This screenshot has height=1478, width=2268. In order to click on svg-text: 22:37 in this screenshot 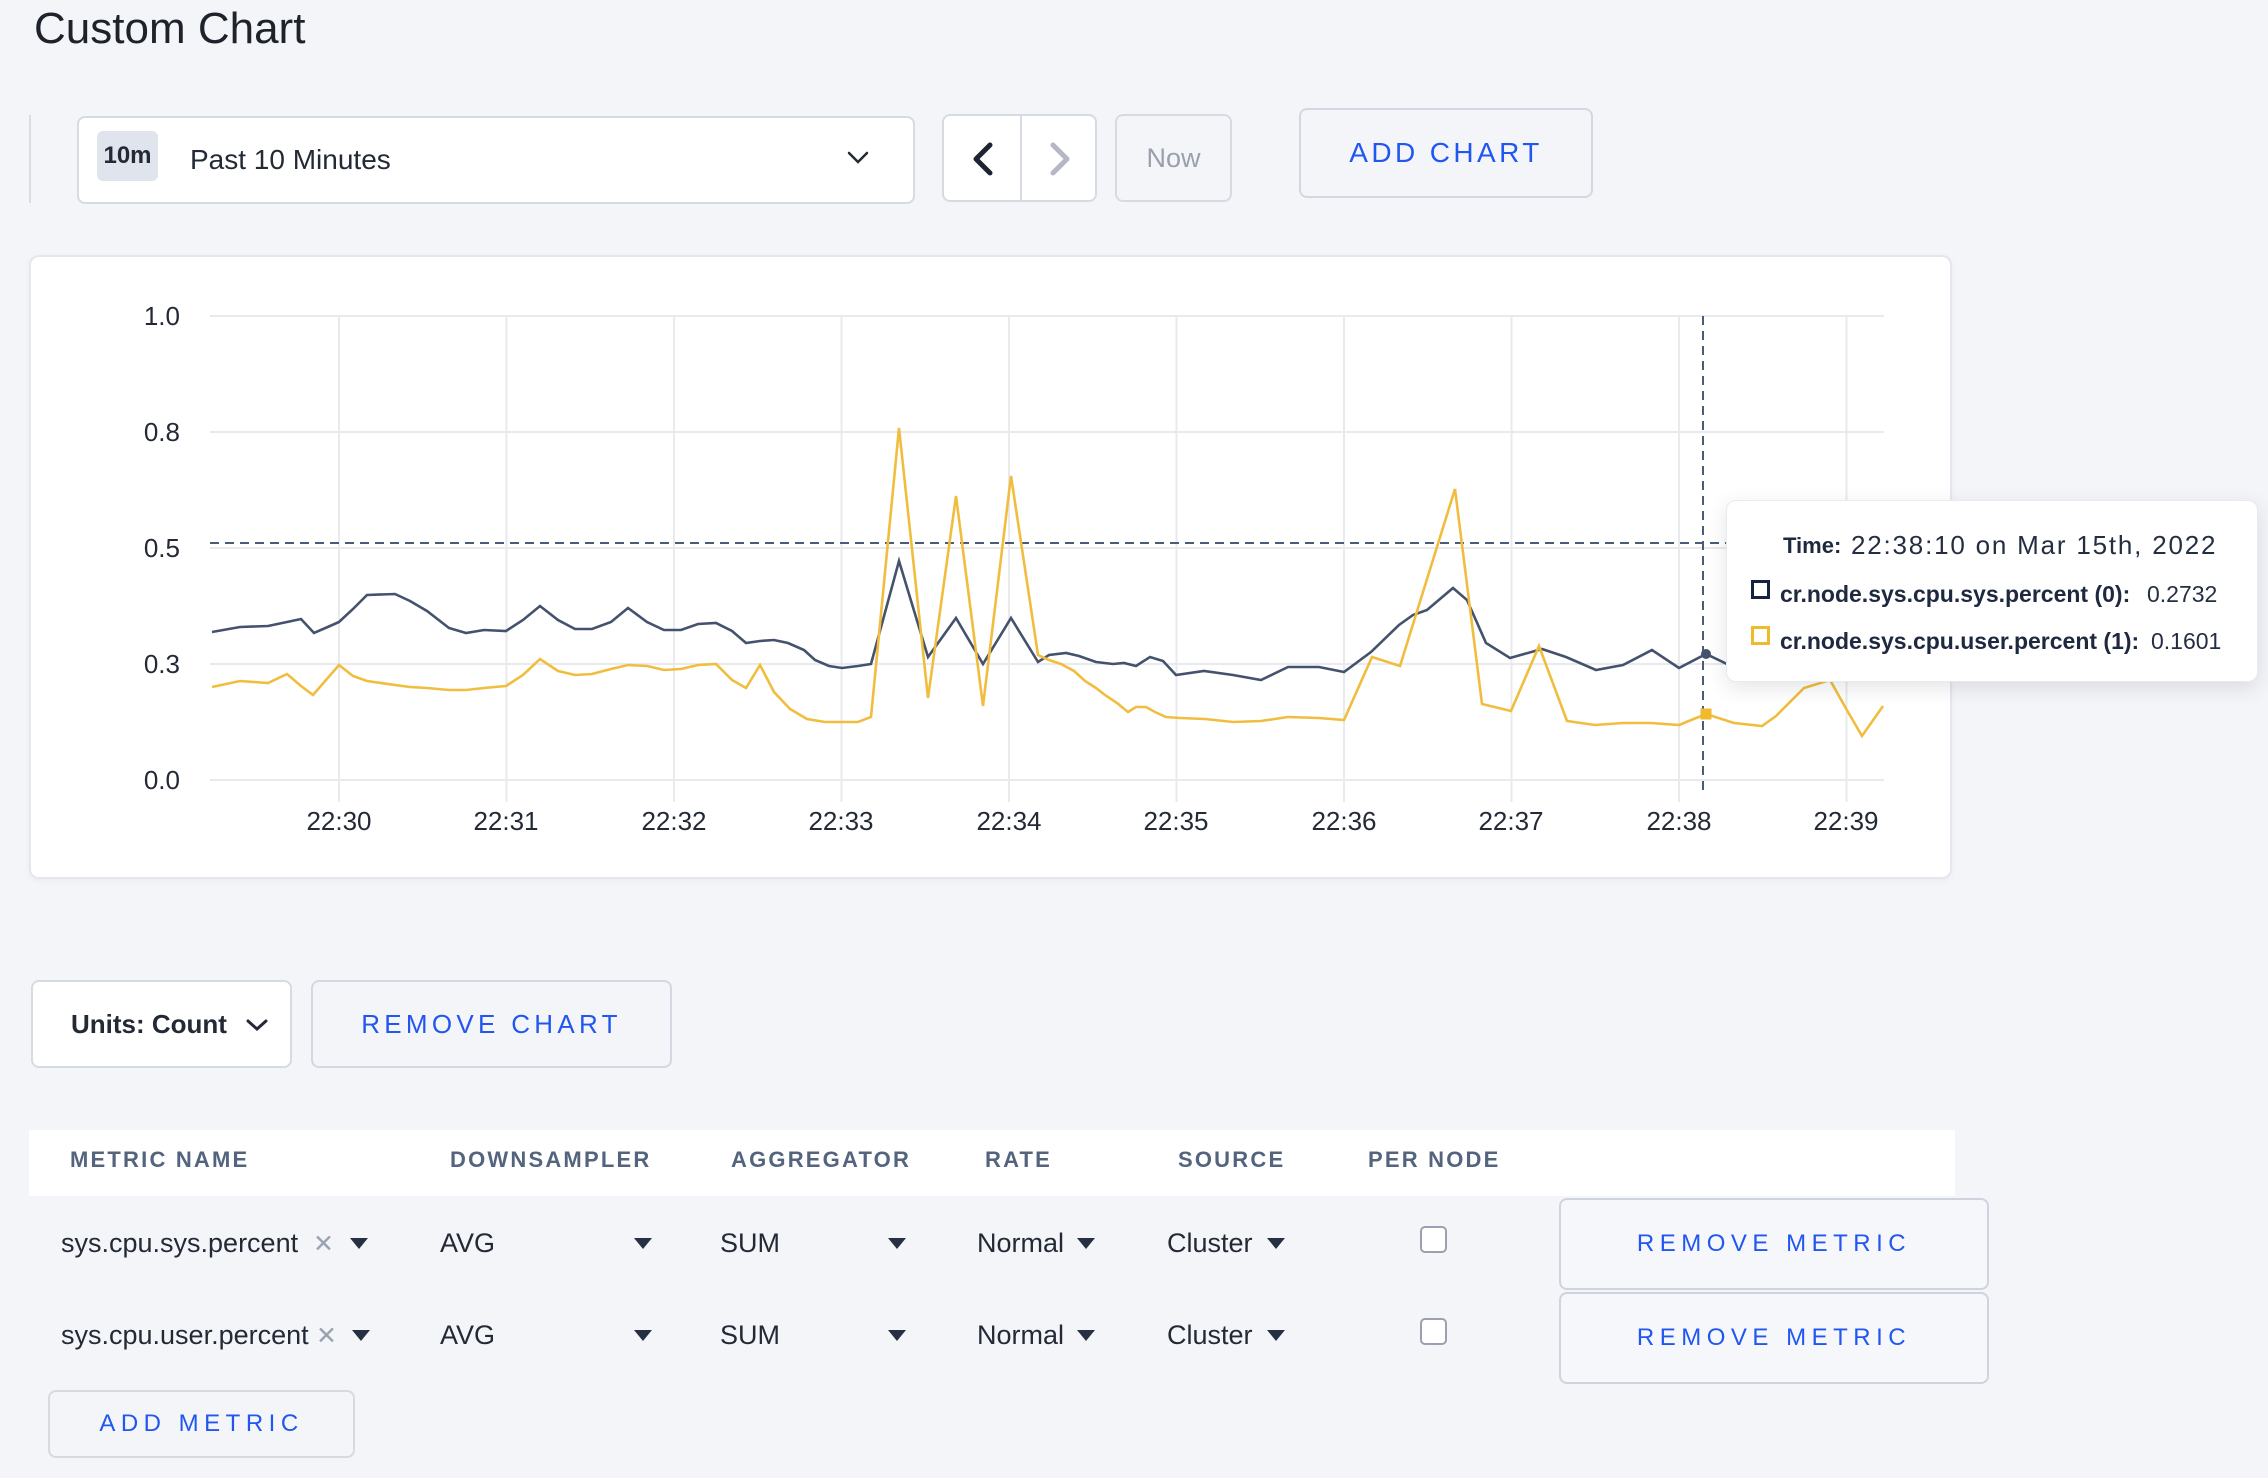, I will do `click(1510, 821)`.